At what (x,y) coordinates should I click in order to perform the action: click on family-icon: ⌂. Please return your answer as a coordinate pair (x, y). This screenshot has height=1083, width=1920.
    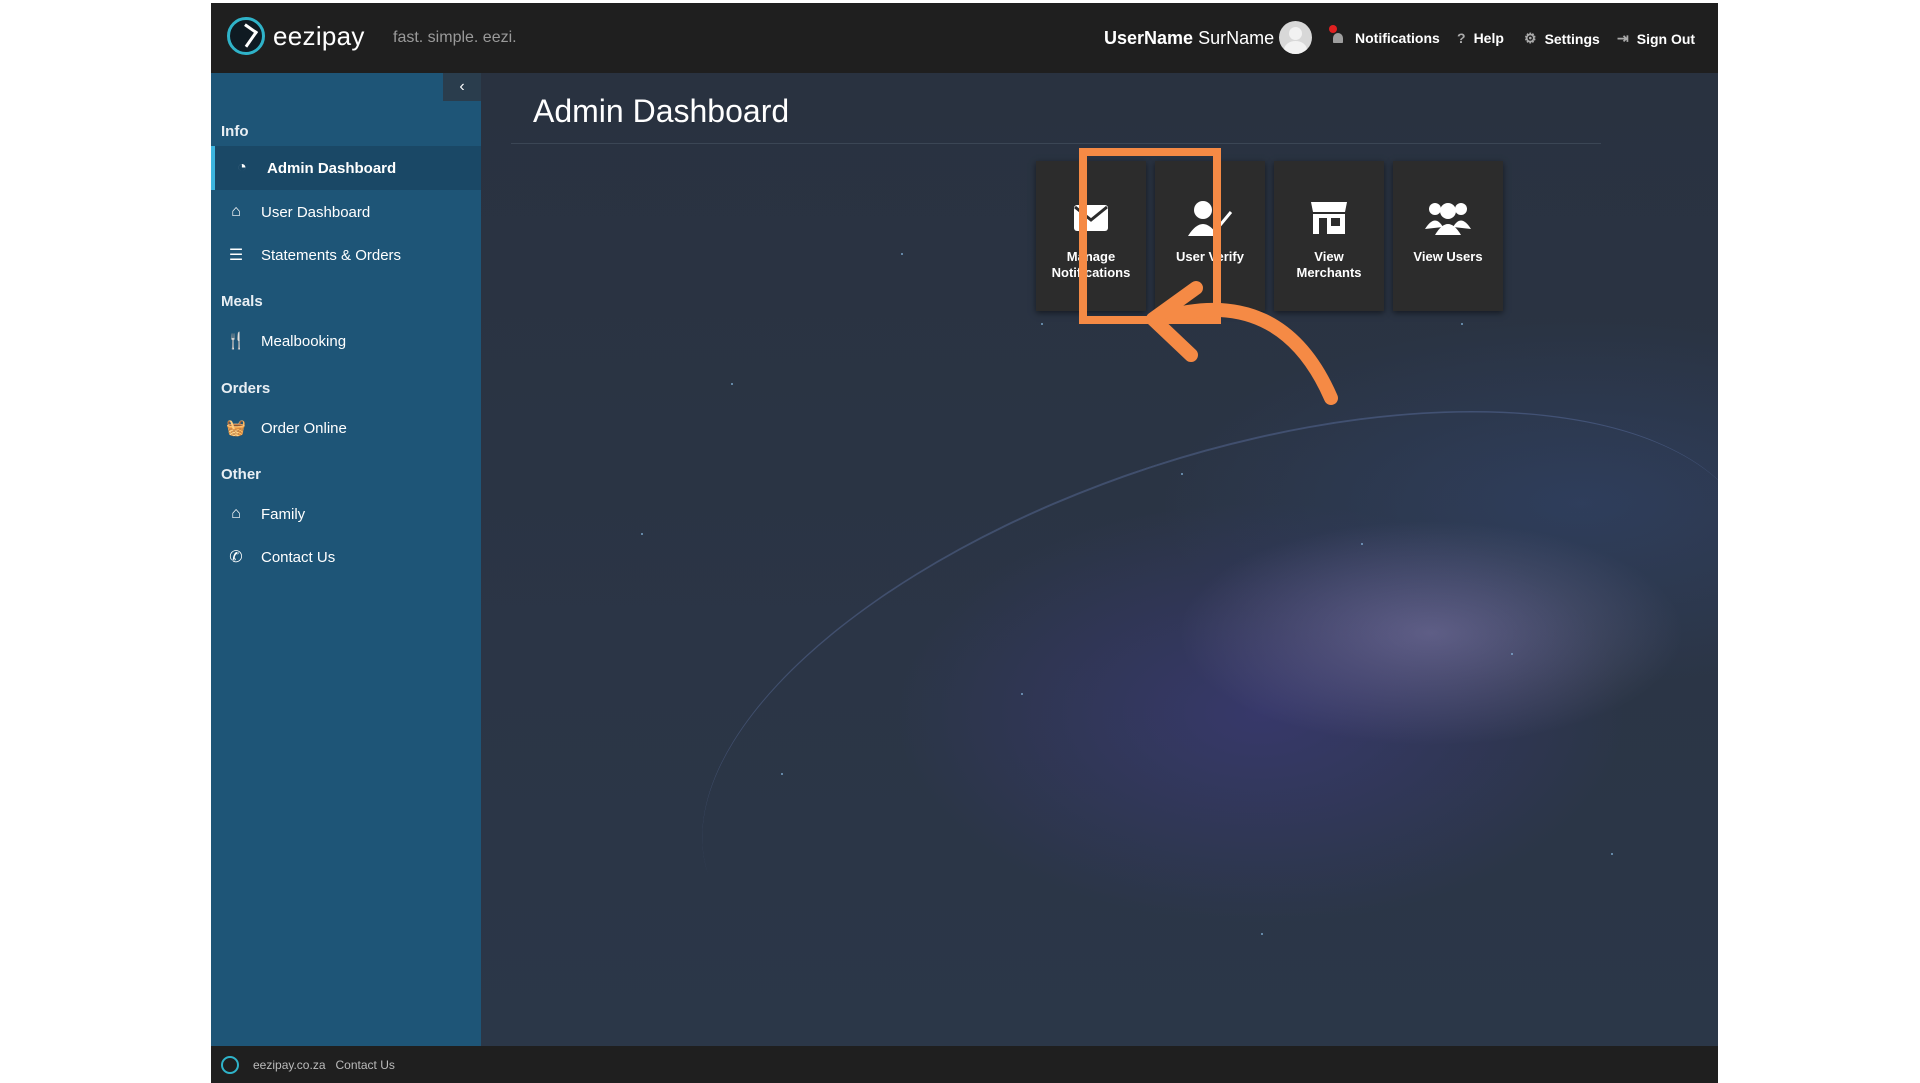
    Looking at the image, I should click on (236, 513).